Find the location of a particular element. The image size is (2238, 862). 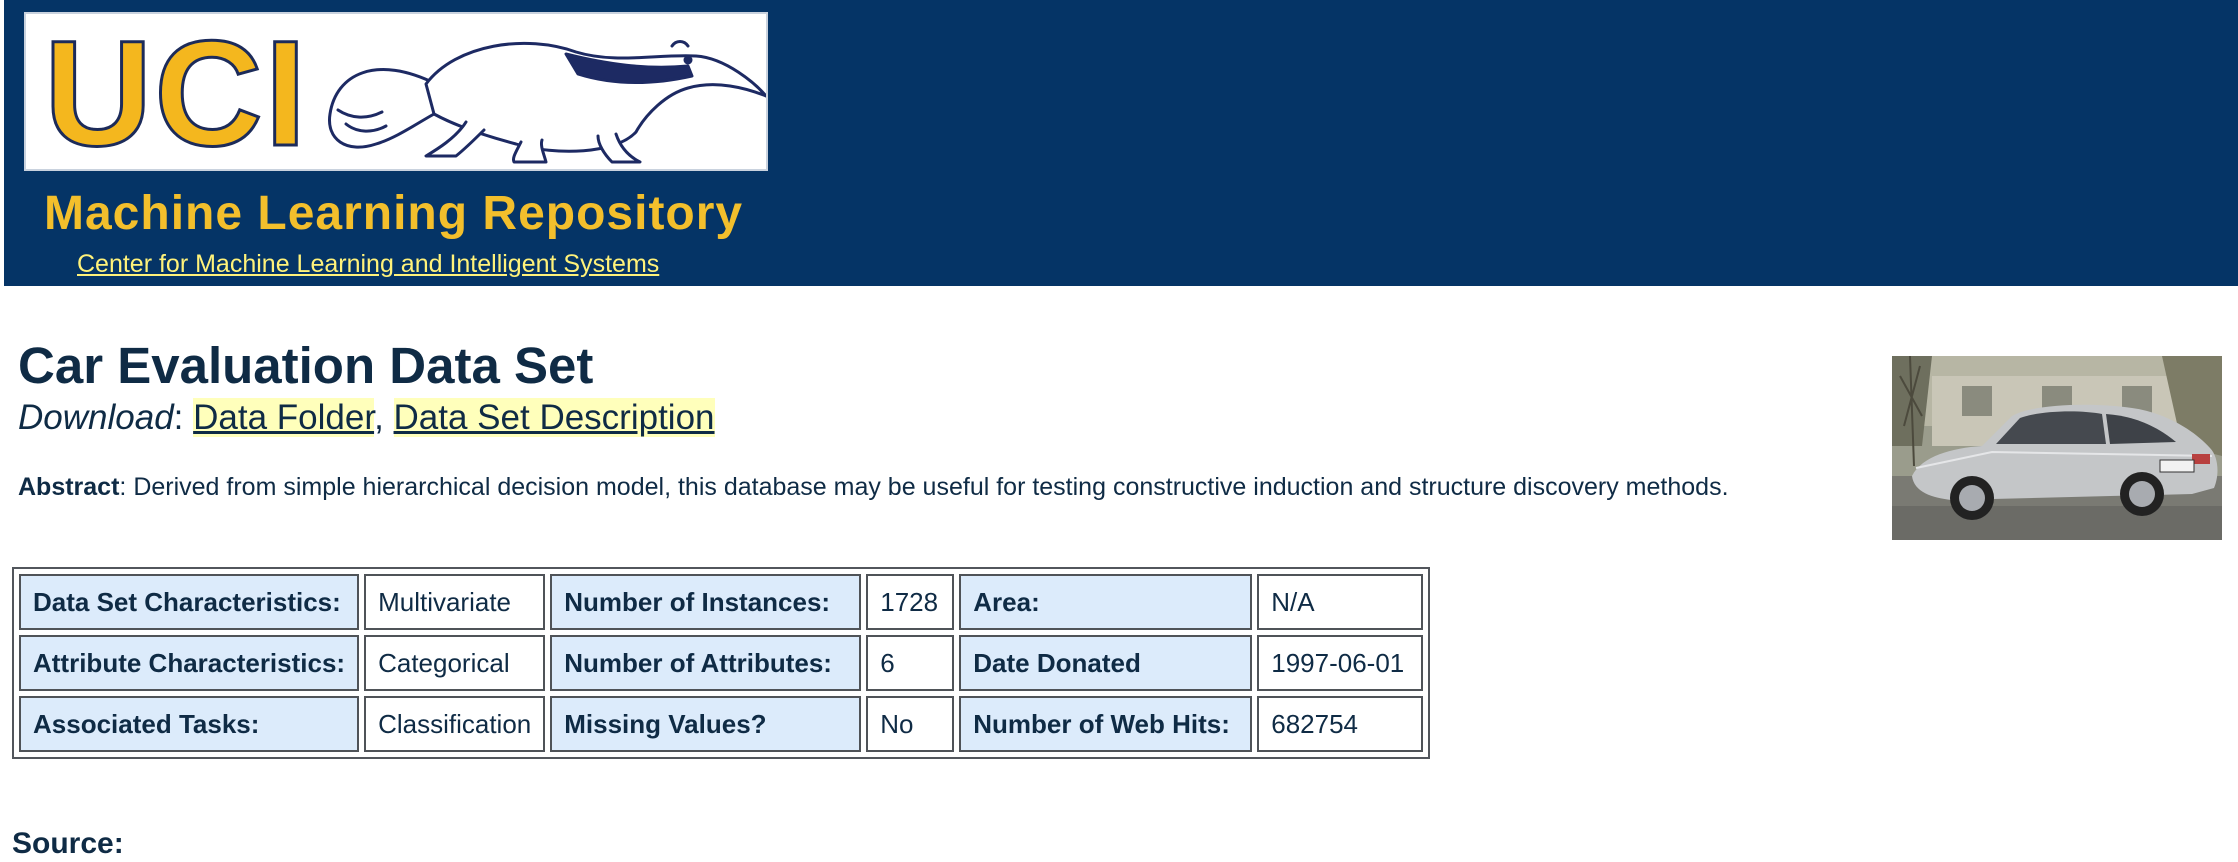

table-value-cell: No is located at coordinates (910, 724).